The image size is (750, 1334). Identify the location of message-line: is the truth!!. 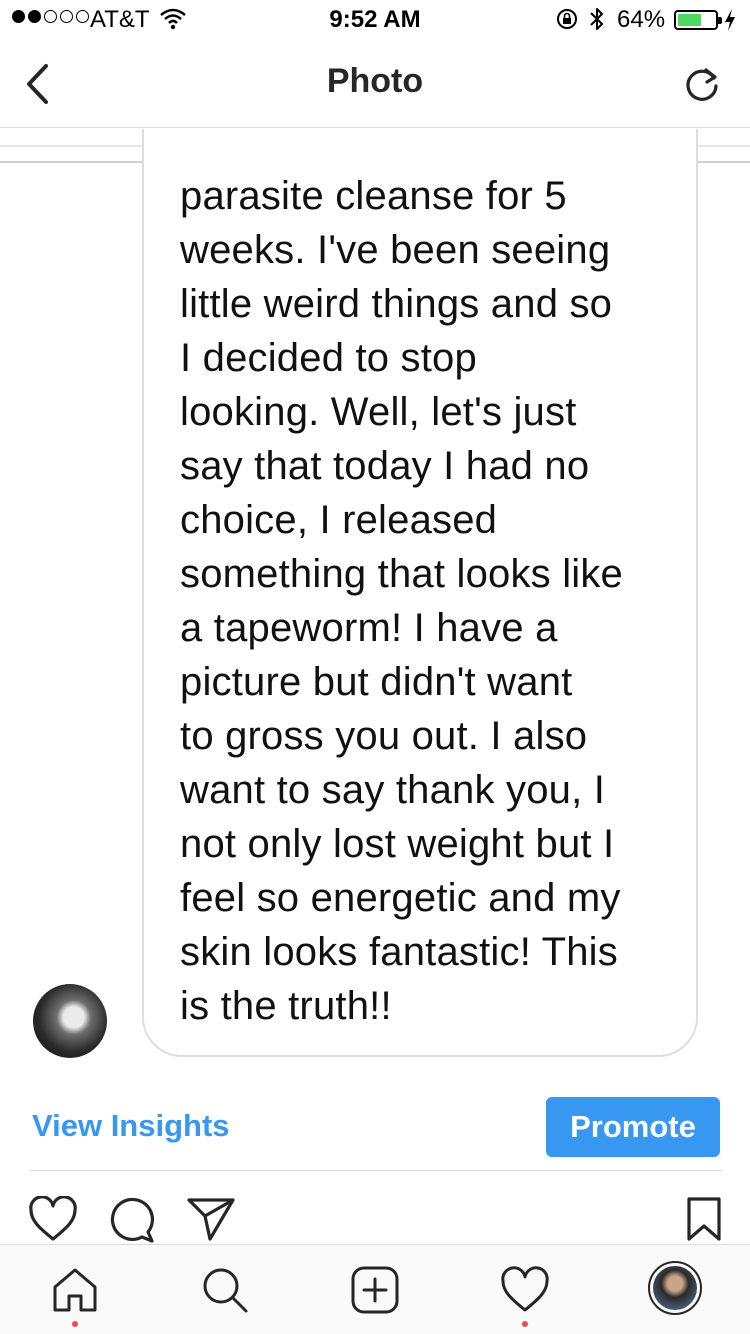
(286, 1006).